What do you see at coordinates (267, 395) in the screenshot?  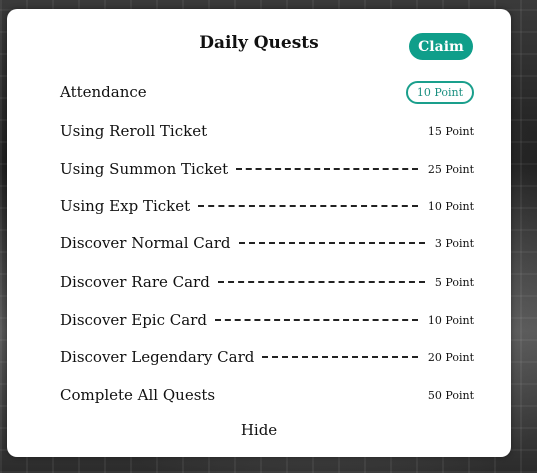 I see `quest-row-complete-all: Complete All Quests 50 Point` at bounding box center [267, 395].